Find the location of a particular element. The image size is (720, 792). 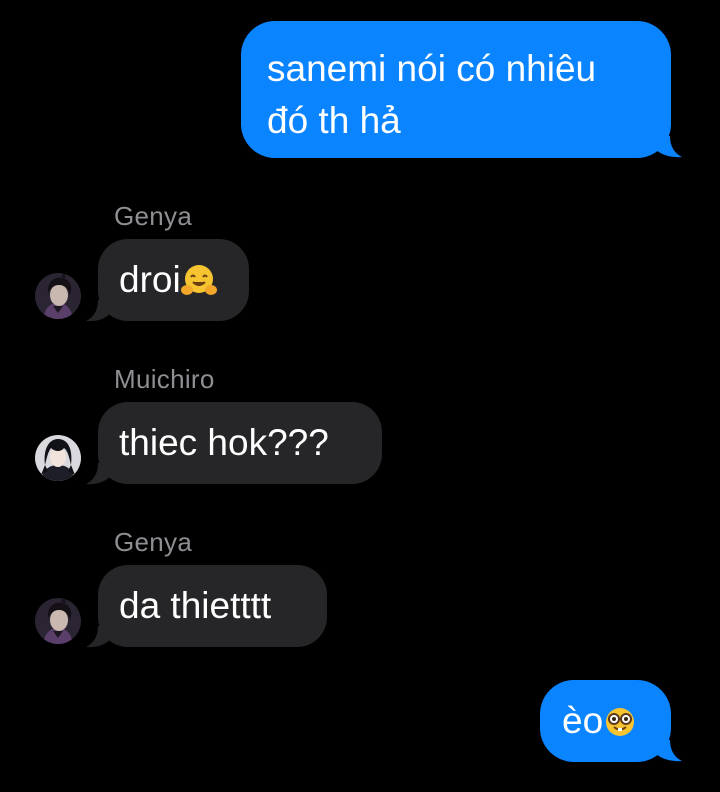

message-text-line: sanemi nói có nhiêu is located at coordinates (432, 68).